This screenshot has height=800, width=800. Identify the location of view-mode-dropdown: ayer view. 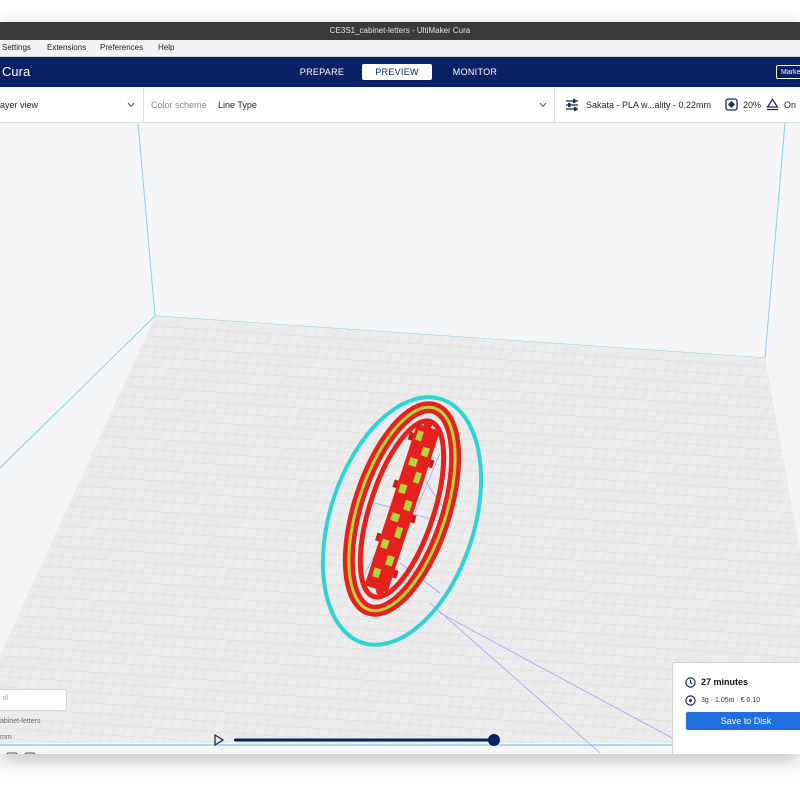
(72, 105).